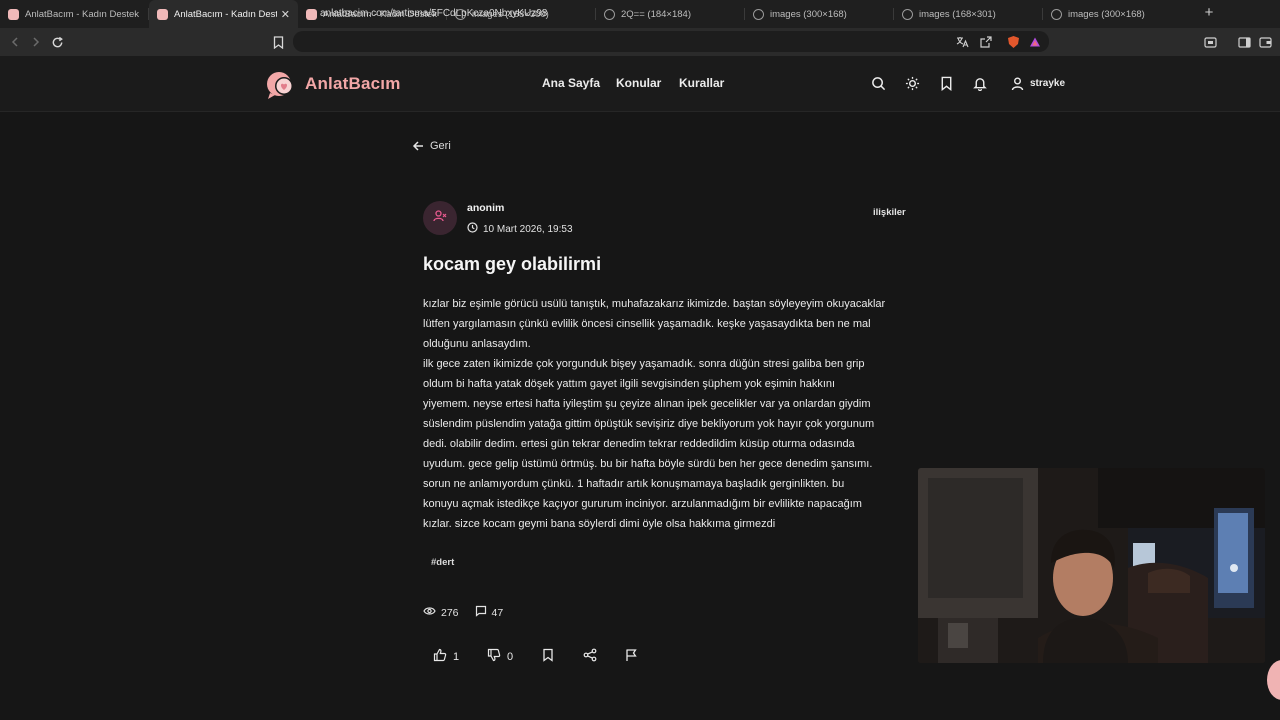 Image resolution: width=1280 pixels, height=720 pixels. I want to click on back-arrow-icon, so click(15, 42).